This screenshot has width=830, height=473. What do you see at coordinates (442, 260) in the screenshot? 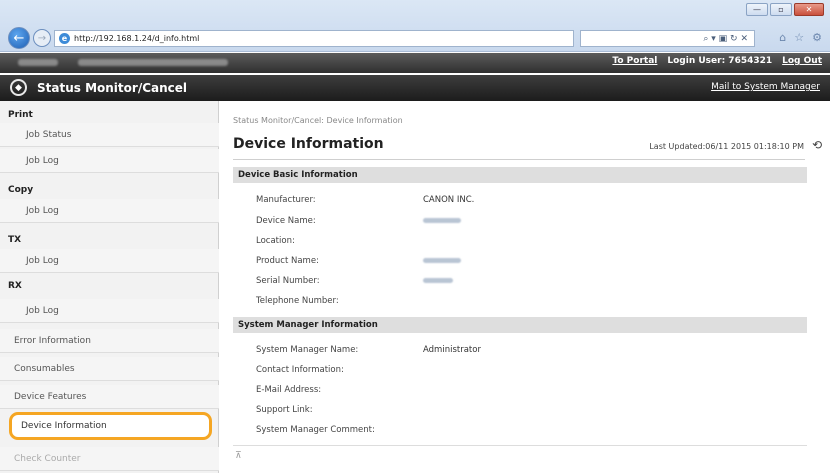
I see `redacted-product-name` at bounding box center [442, 260].